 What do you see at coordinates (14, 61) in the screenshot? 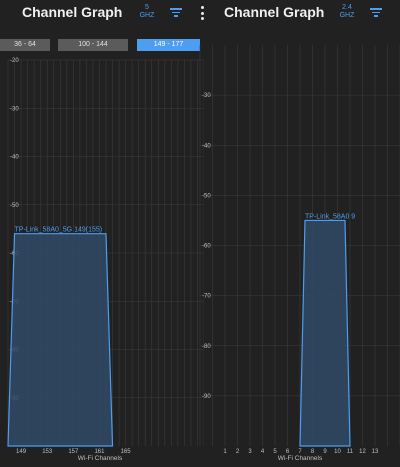
I see `y-tick-label: -20` at bounding box center [14, 61].